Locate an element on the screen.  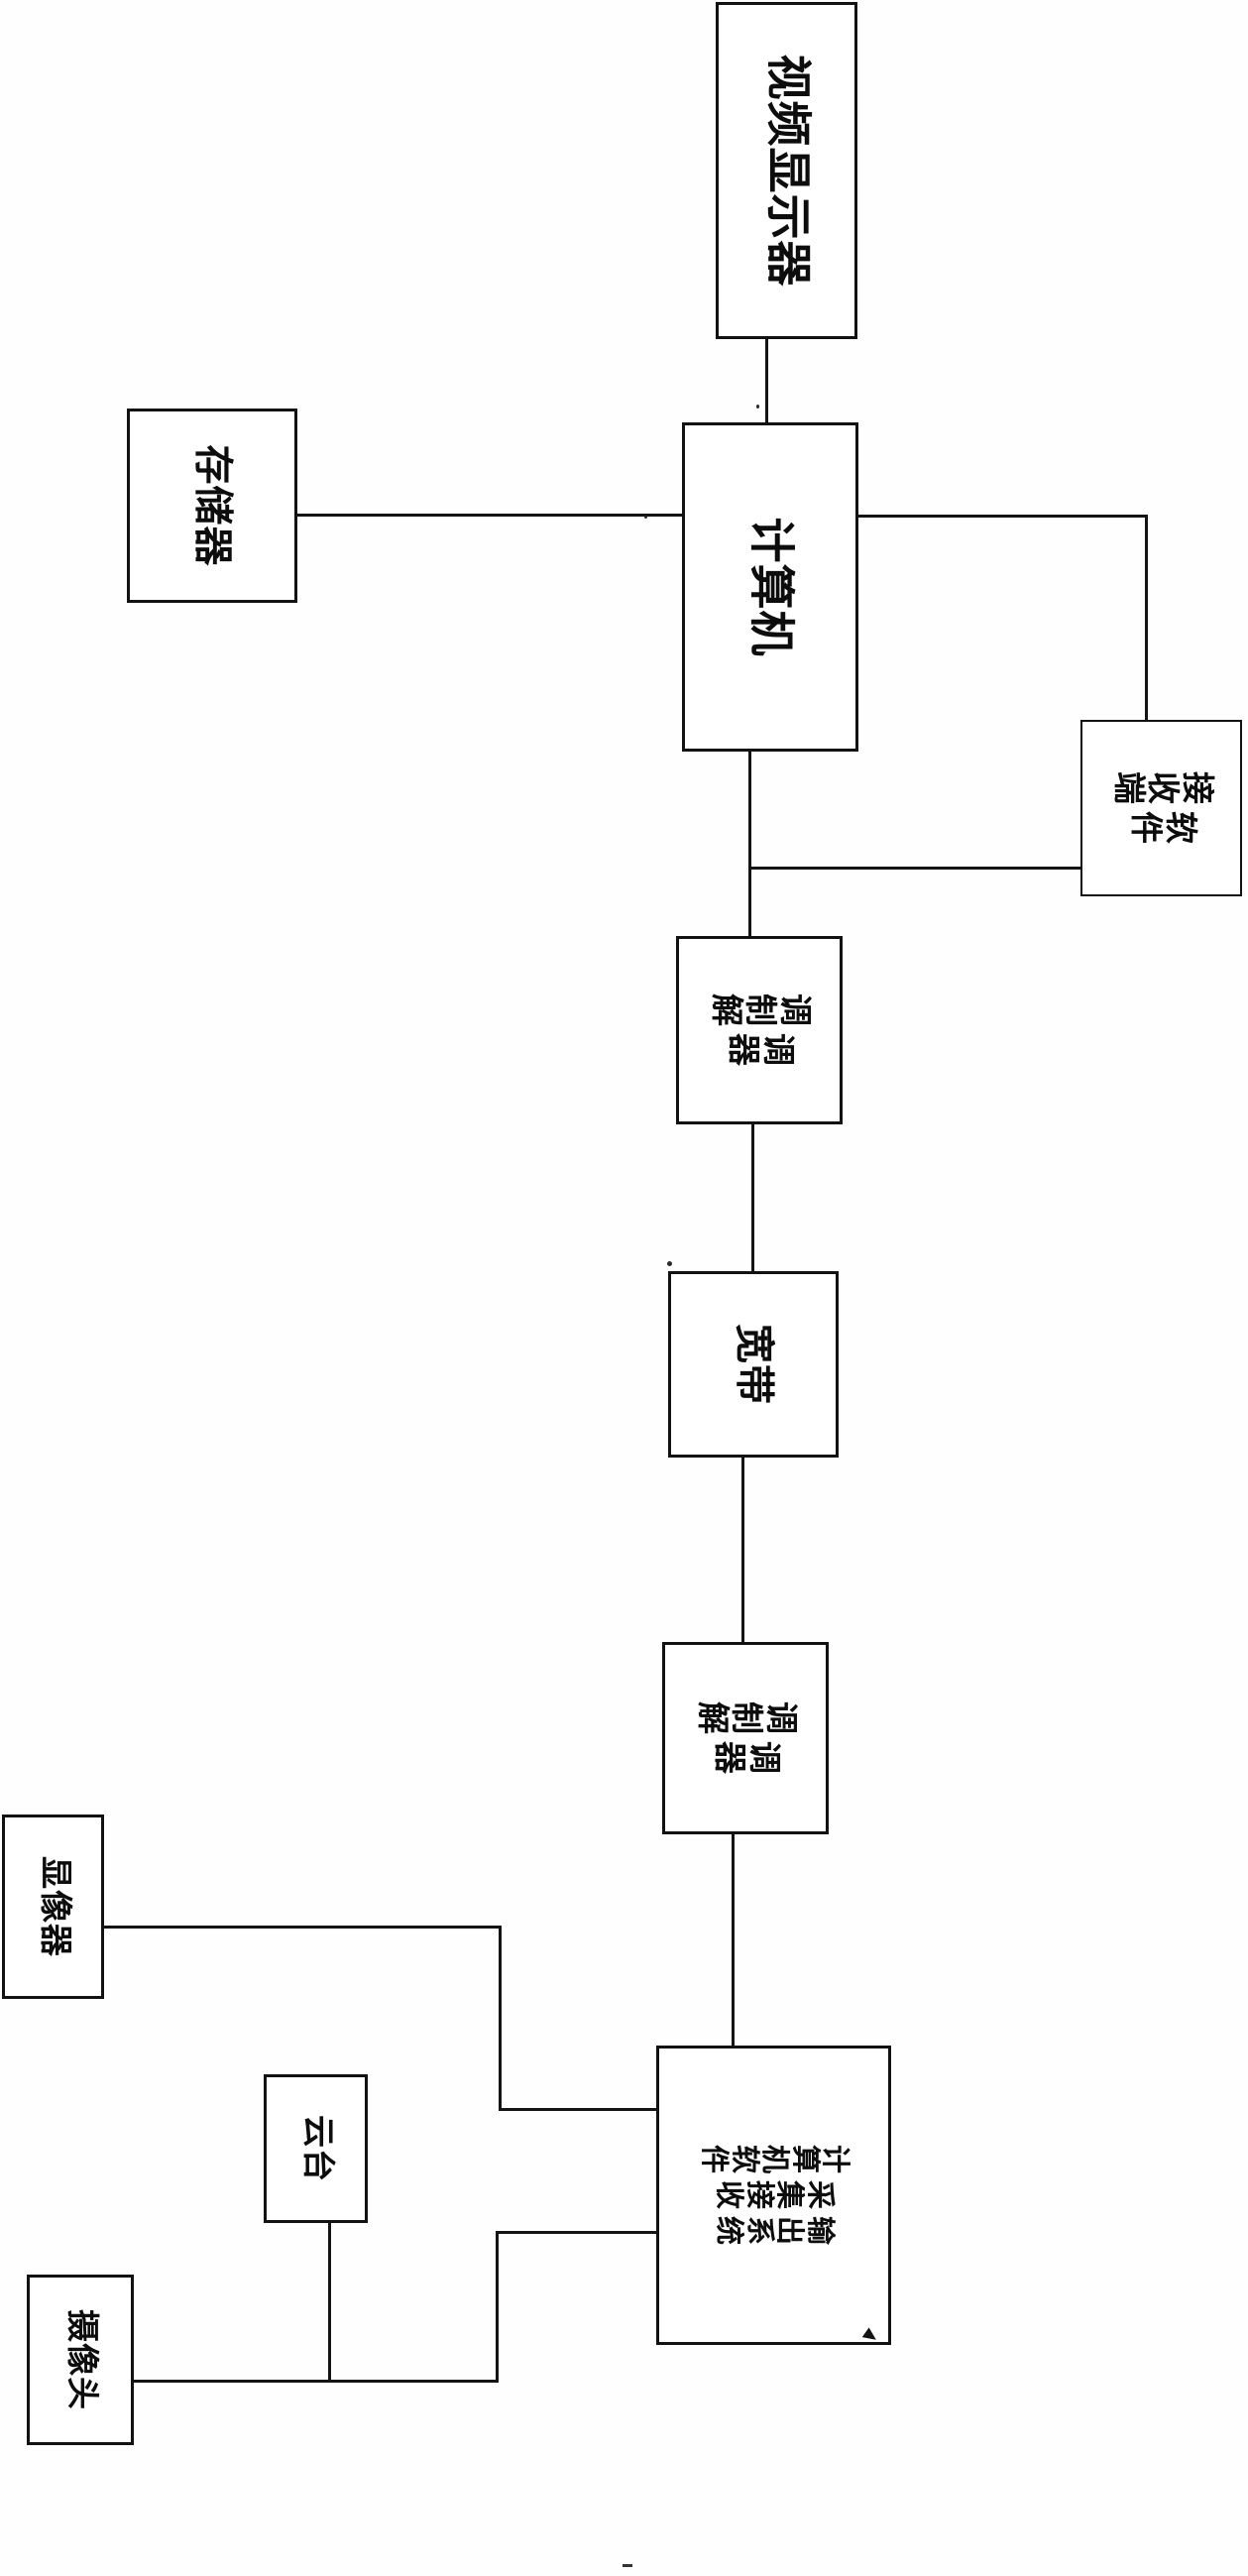
modem-bottom-col-right: 调器 is located at coordinates (746, 1758).